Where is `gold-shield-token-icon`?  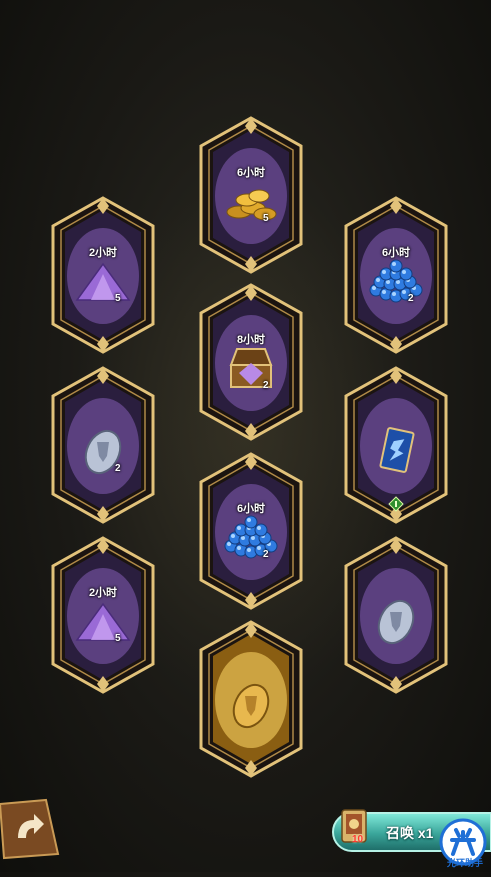 gold-shield-token-icon is located at coordinates (251, 705).